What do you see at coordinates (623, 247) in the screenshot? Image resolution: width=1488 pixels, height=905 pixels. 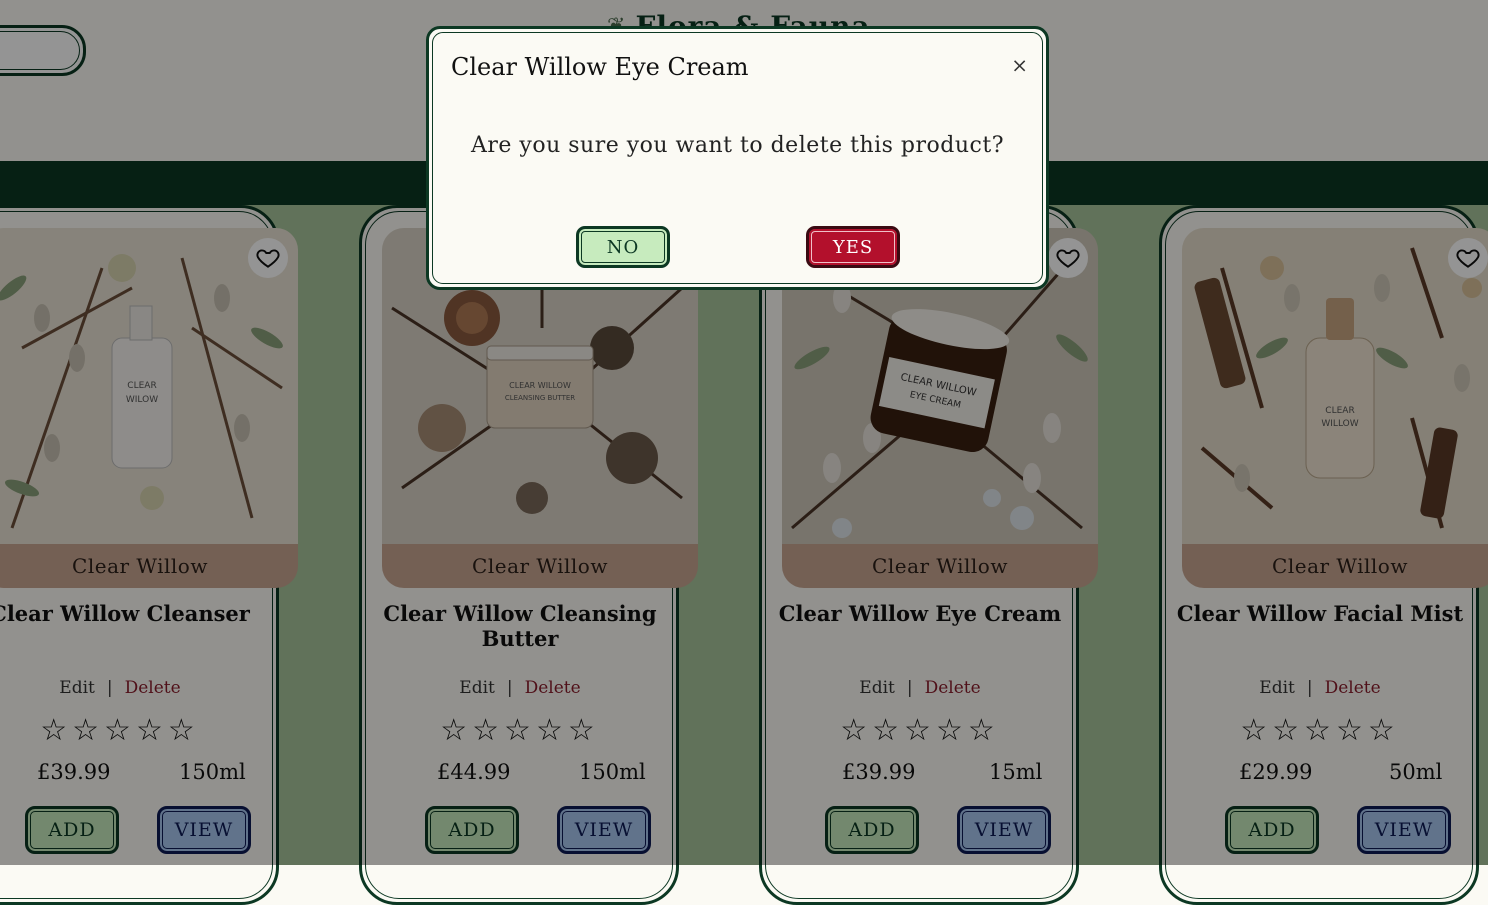 I see `no-button: NO` at bounding box center [623, 247].